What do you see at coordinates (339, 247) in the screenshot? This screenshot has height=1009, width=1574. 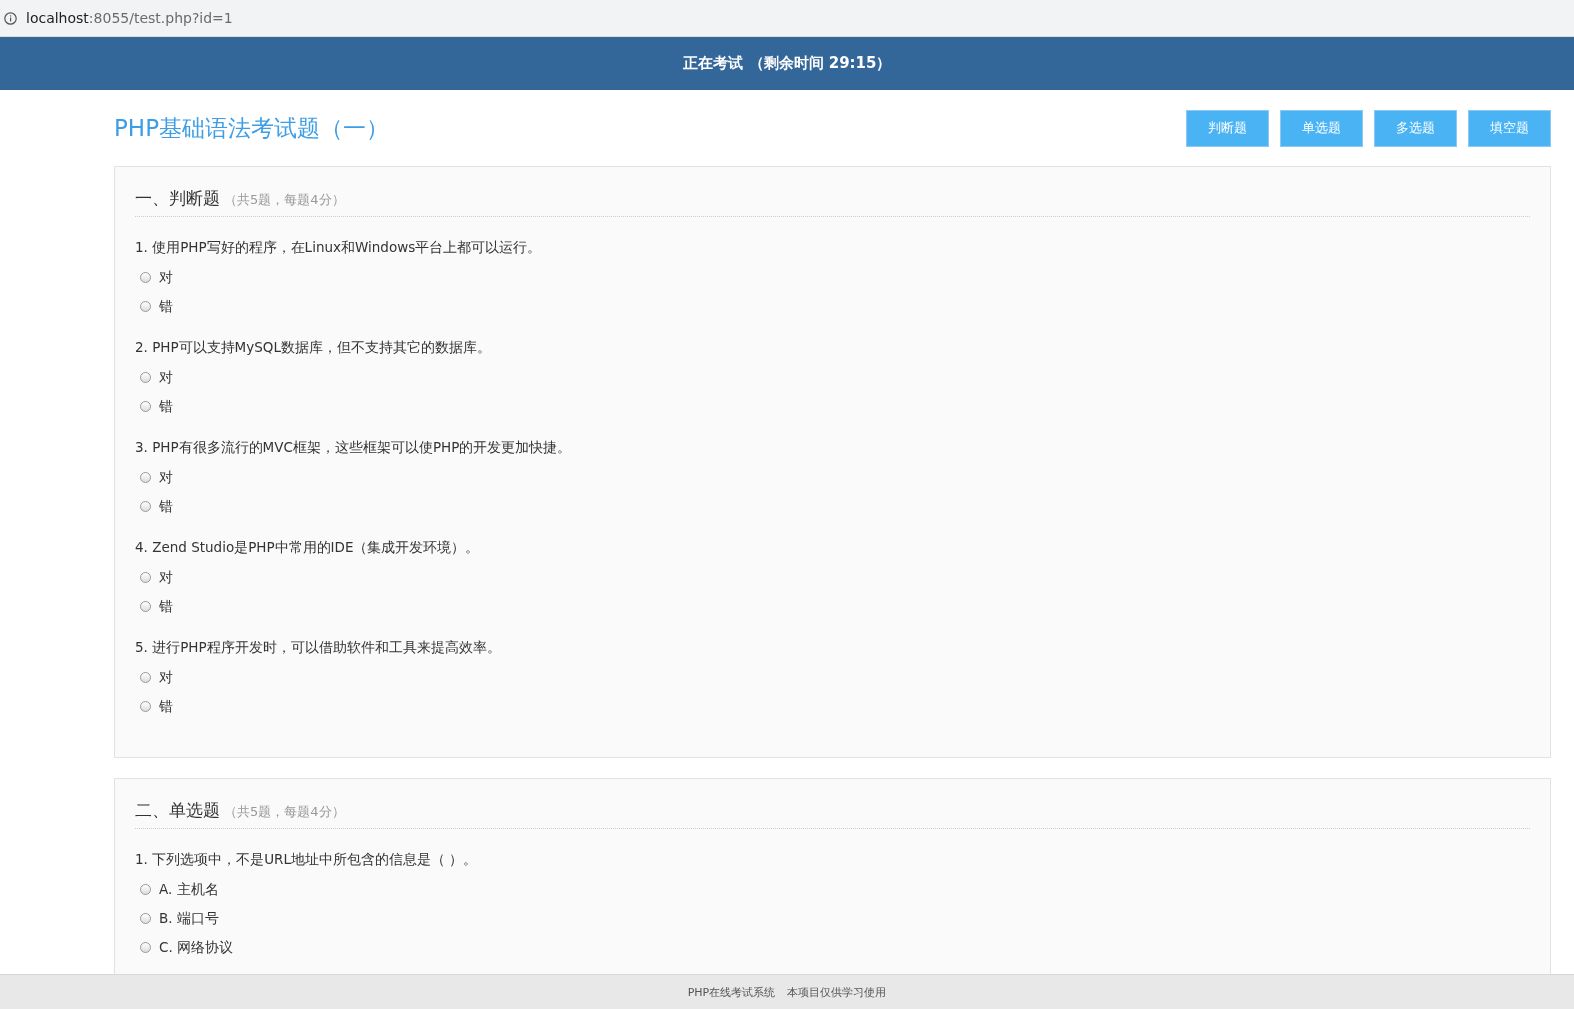 I see `question-text: 1. 使用PHP写好的程序，在Linux和Windows平台上都可以运行。` at bounding box center [339, 247].